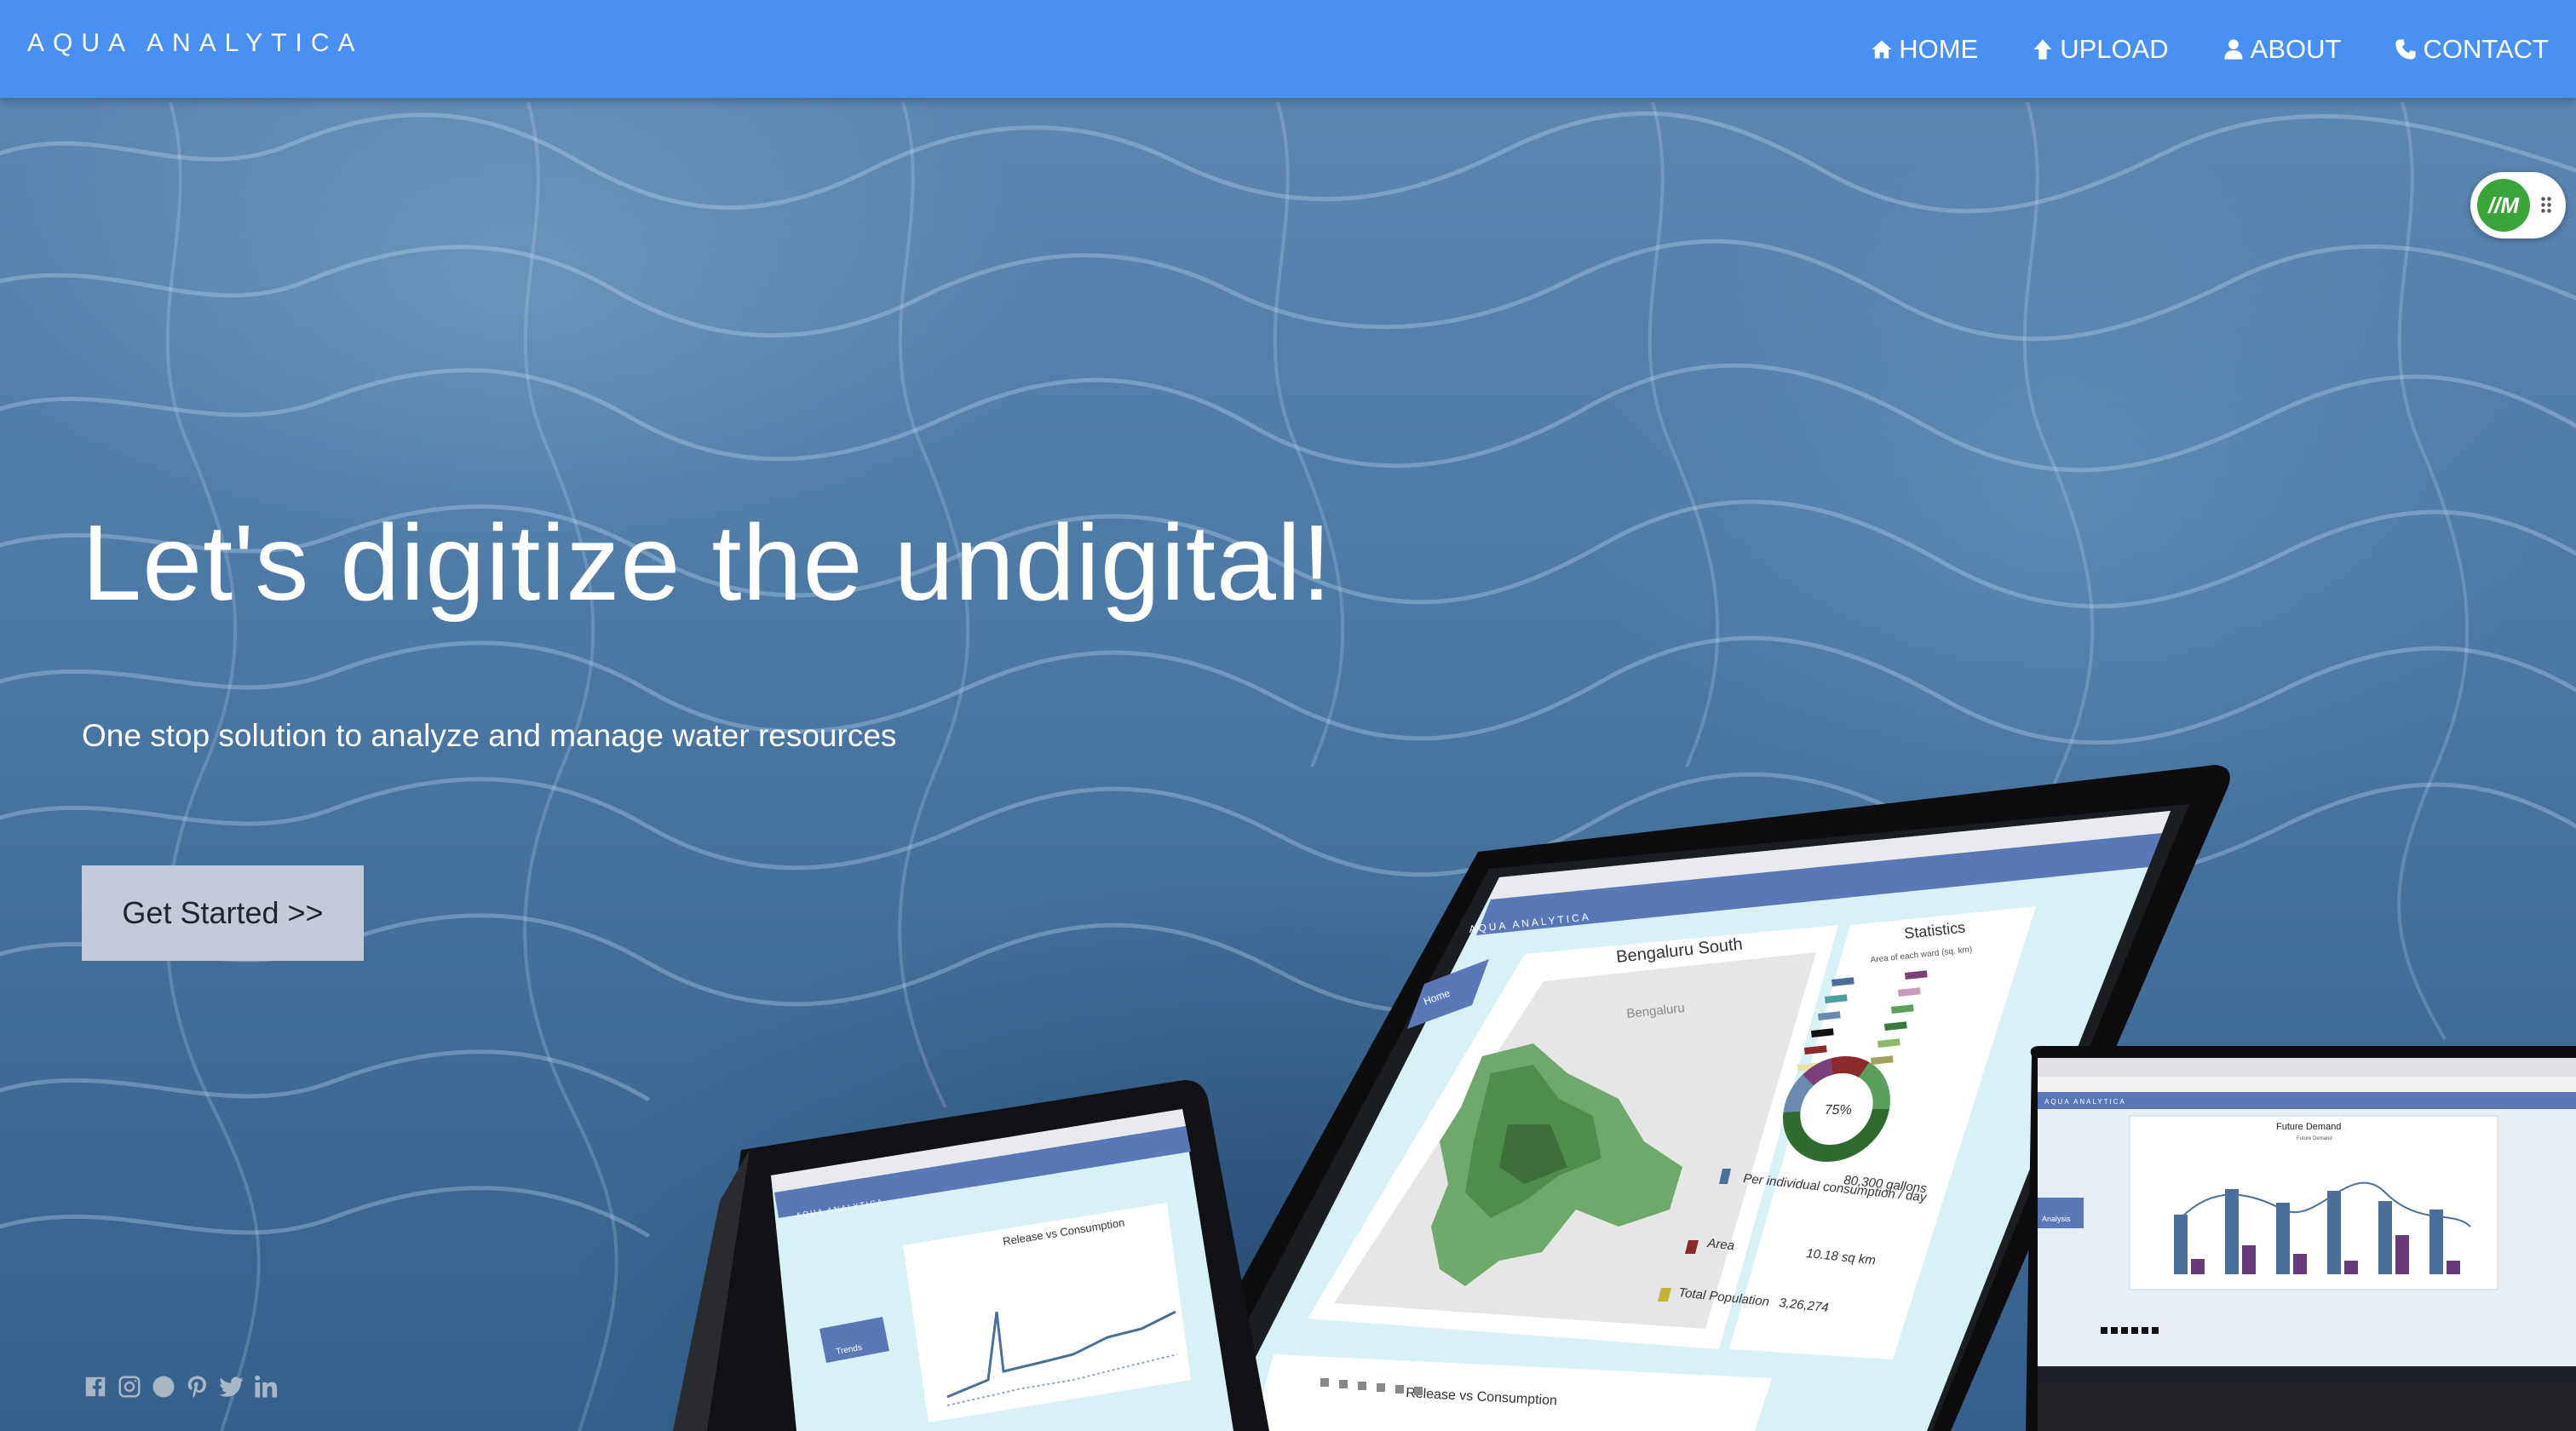 The width and height of the screenshot is (2576, 1431). I want to click on phone-icon, so click(2406, 49).